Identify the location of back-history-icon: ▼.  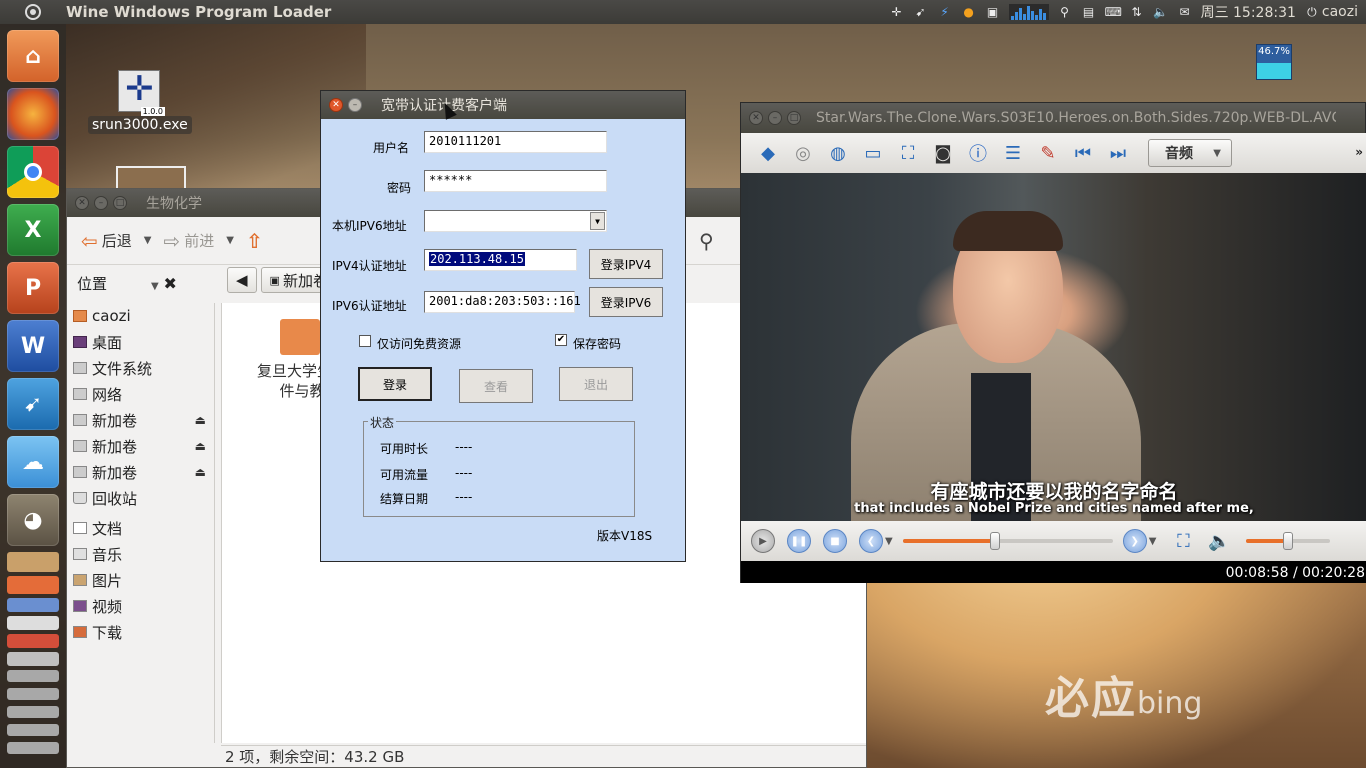
(148, 240).